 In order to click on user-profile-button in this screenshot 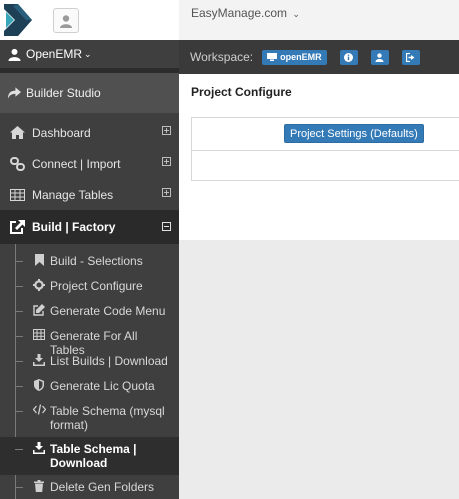, I will do `click(379, 57)`.